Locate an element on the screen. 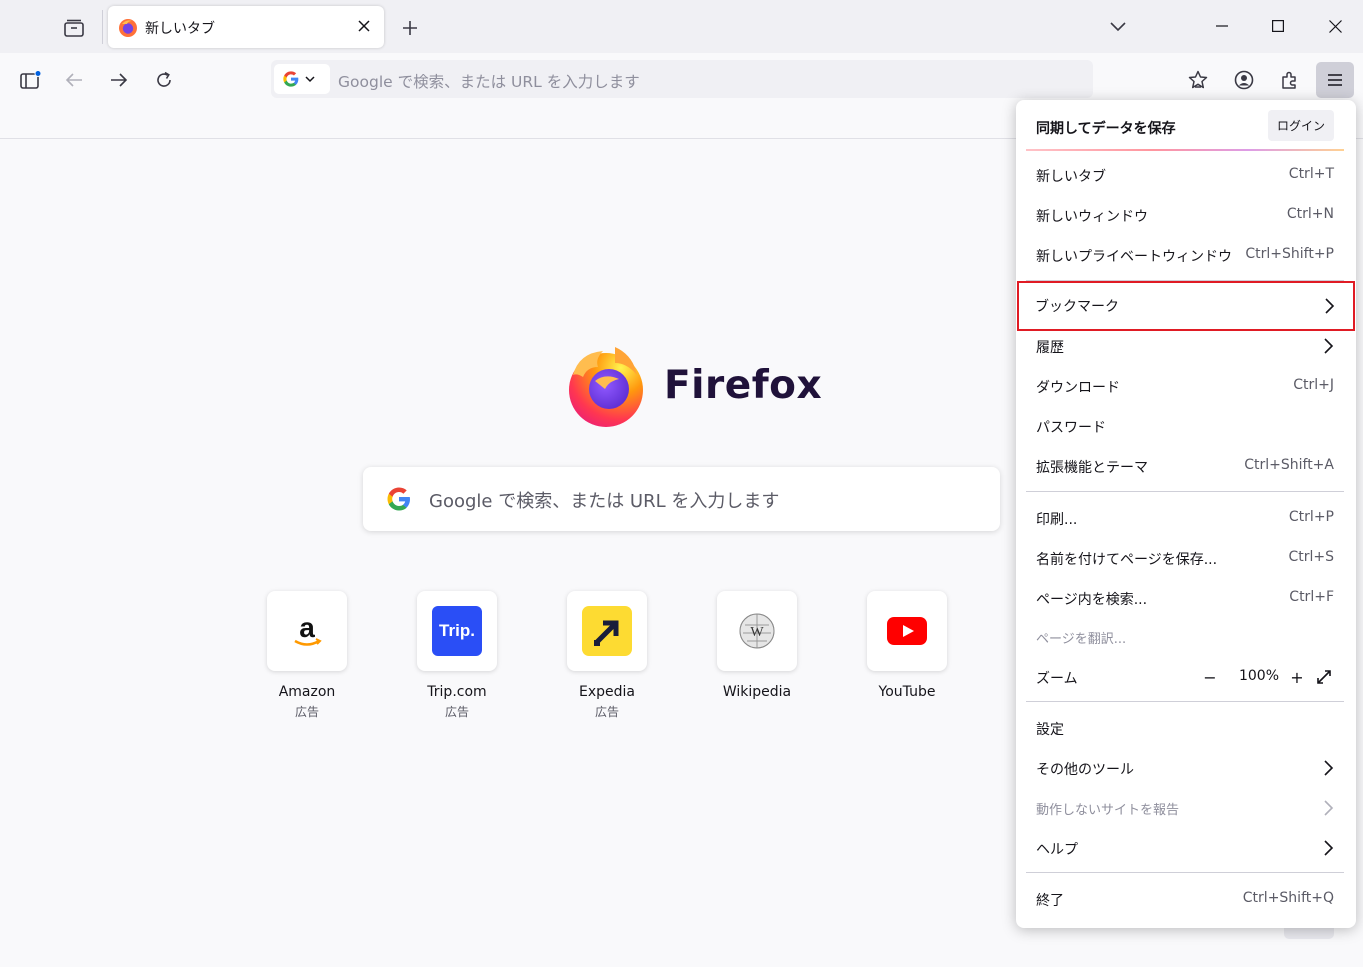 Image resolution: width=1363 pixels, height=967 pixels. menu-item-shortcut: Ctrl+Shift+P is located at coordinates (1289, 254).